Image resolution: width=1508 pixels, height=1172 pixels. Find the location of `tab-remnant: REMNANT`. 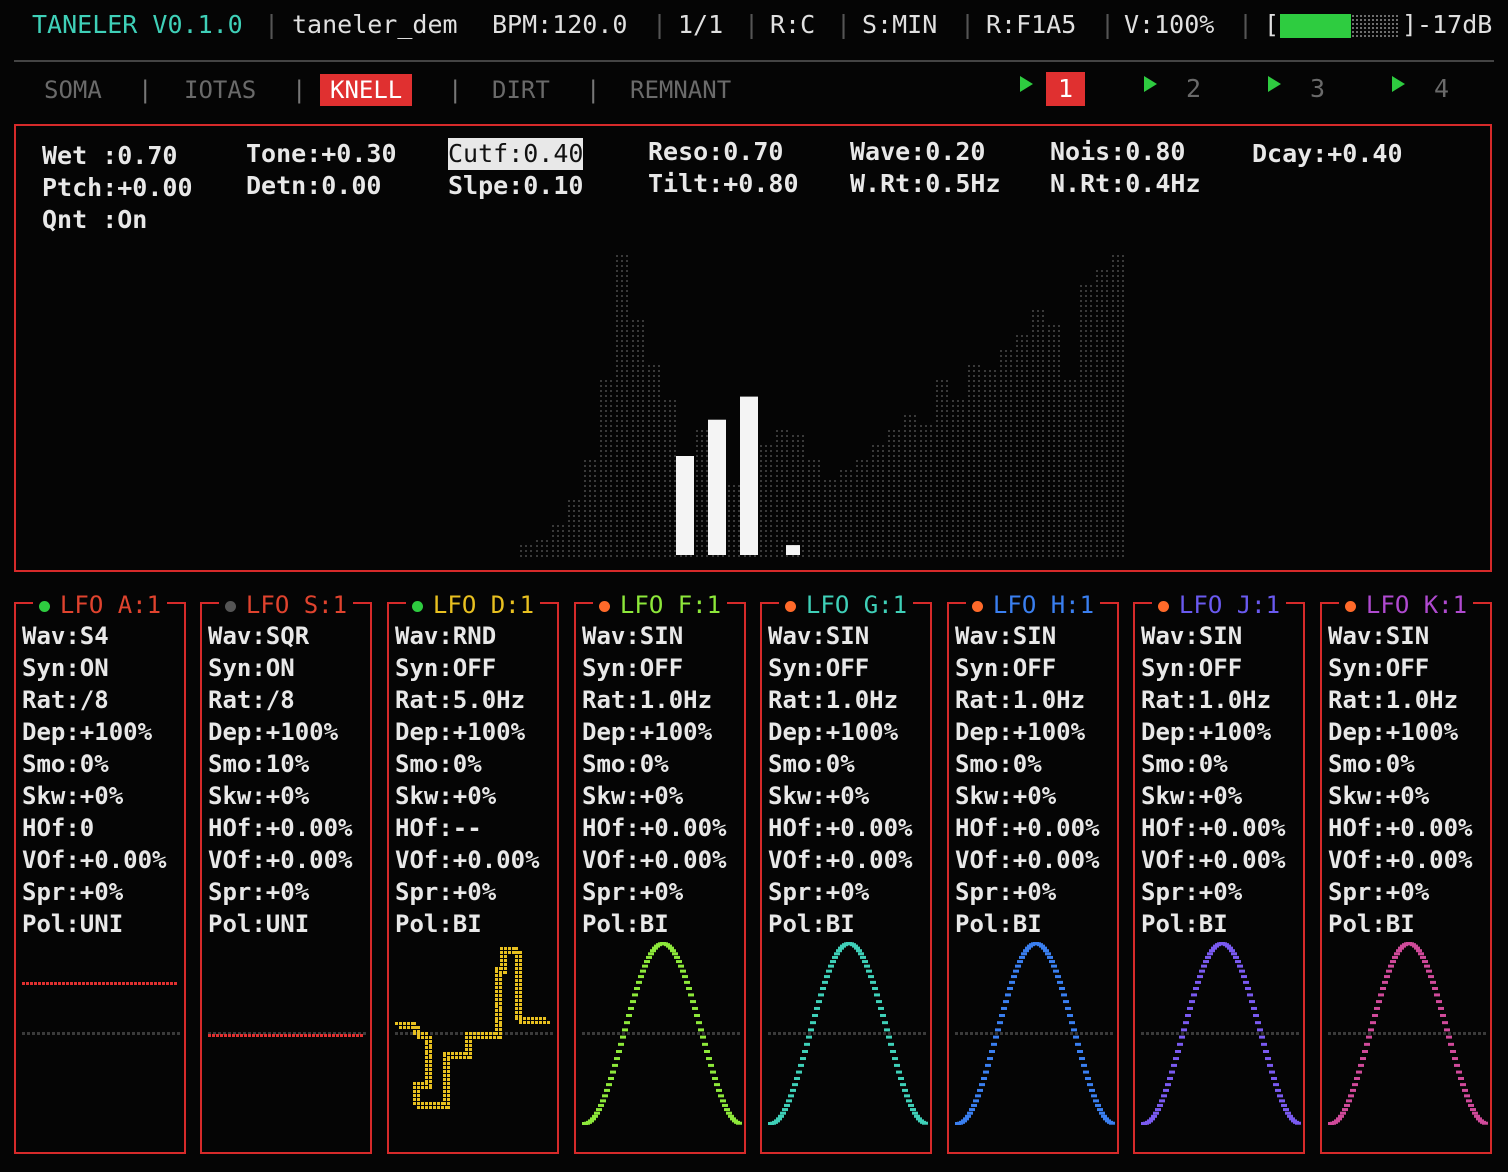

tab-remnant: REMNANT is located at coordinates (680, 90).